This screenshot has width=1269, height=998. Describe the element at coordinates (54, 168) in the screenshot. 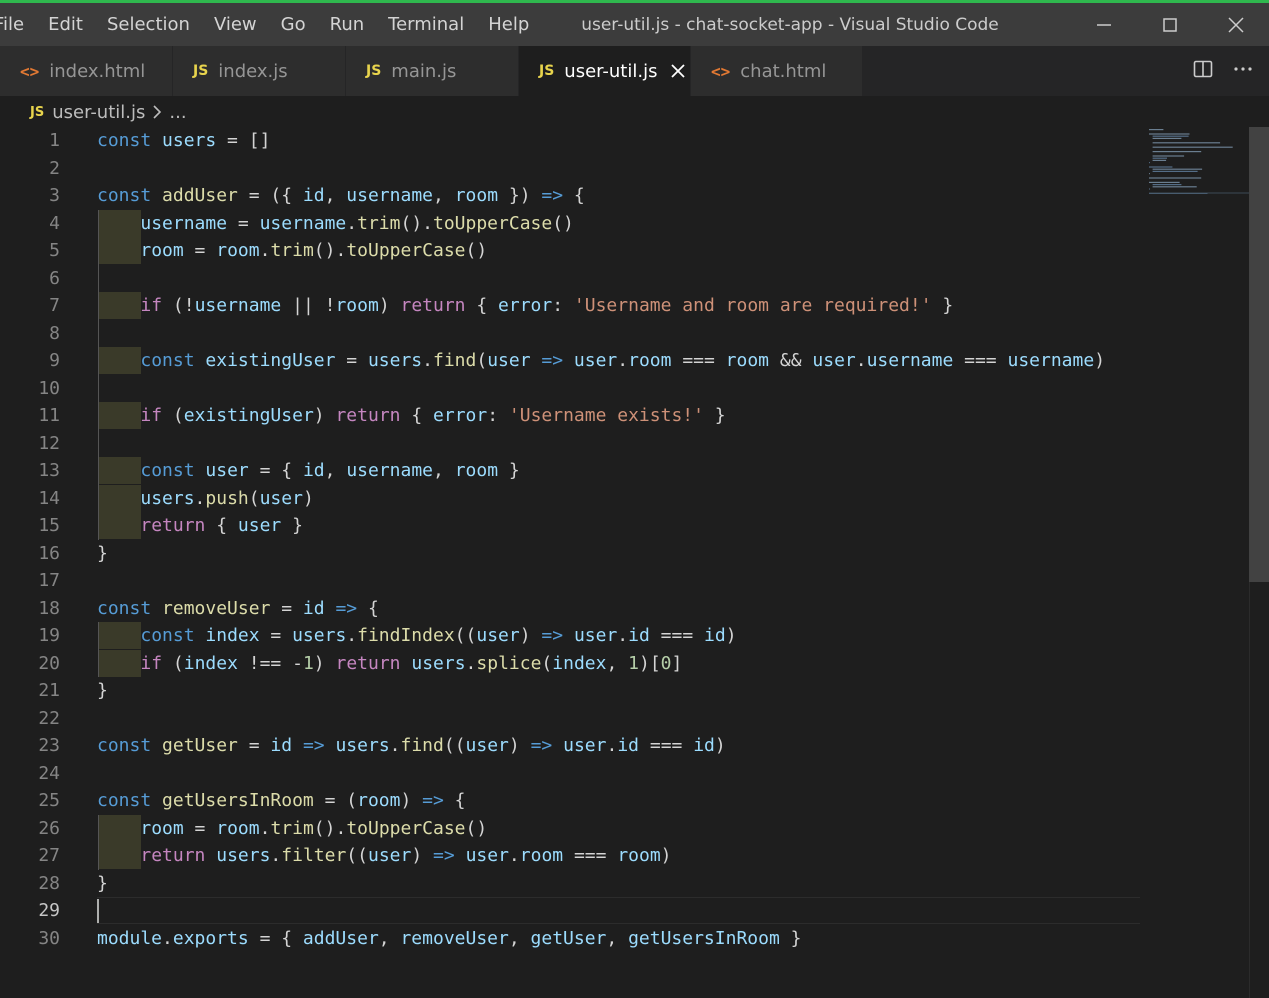

I see `line-number: 2` at that location.